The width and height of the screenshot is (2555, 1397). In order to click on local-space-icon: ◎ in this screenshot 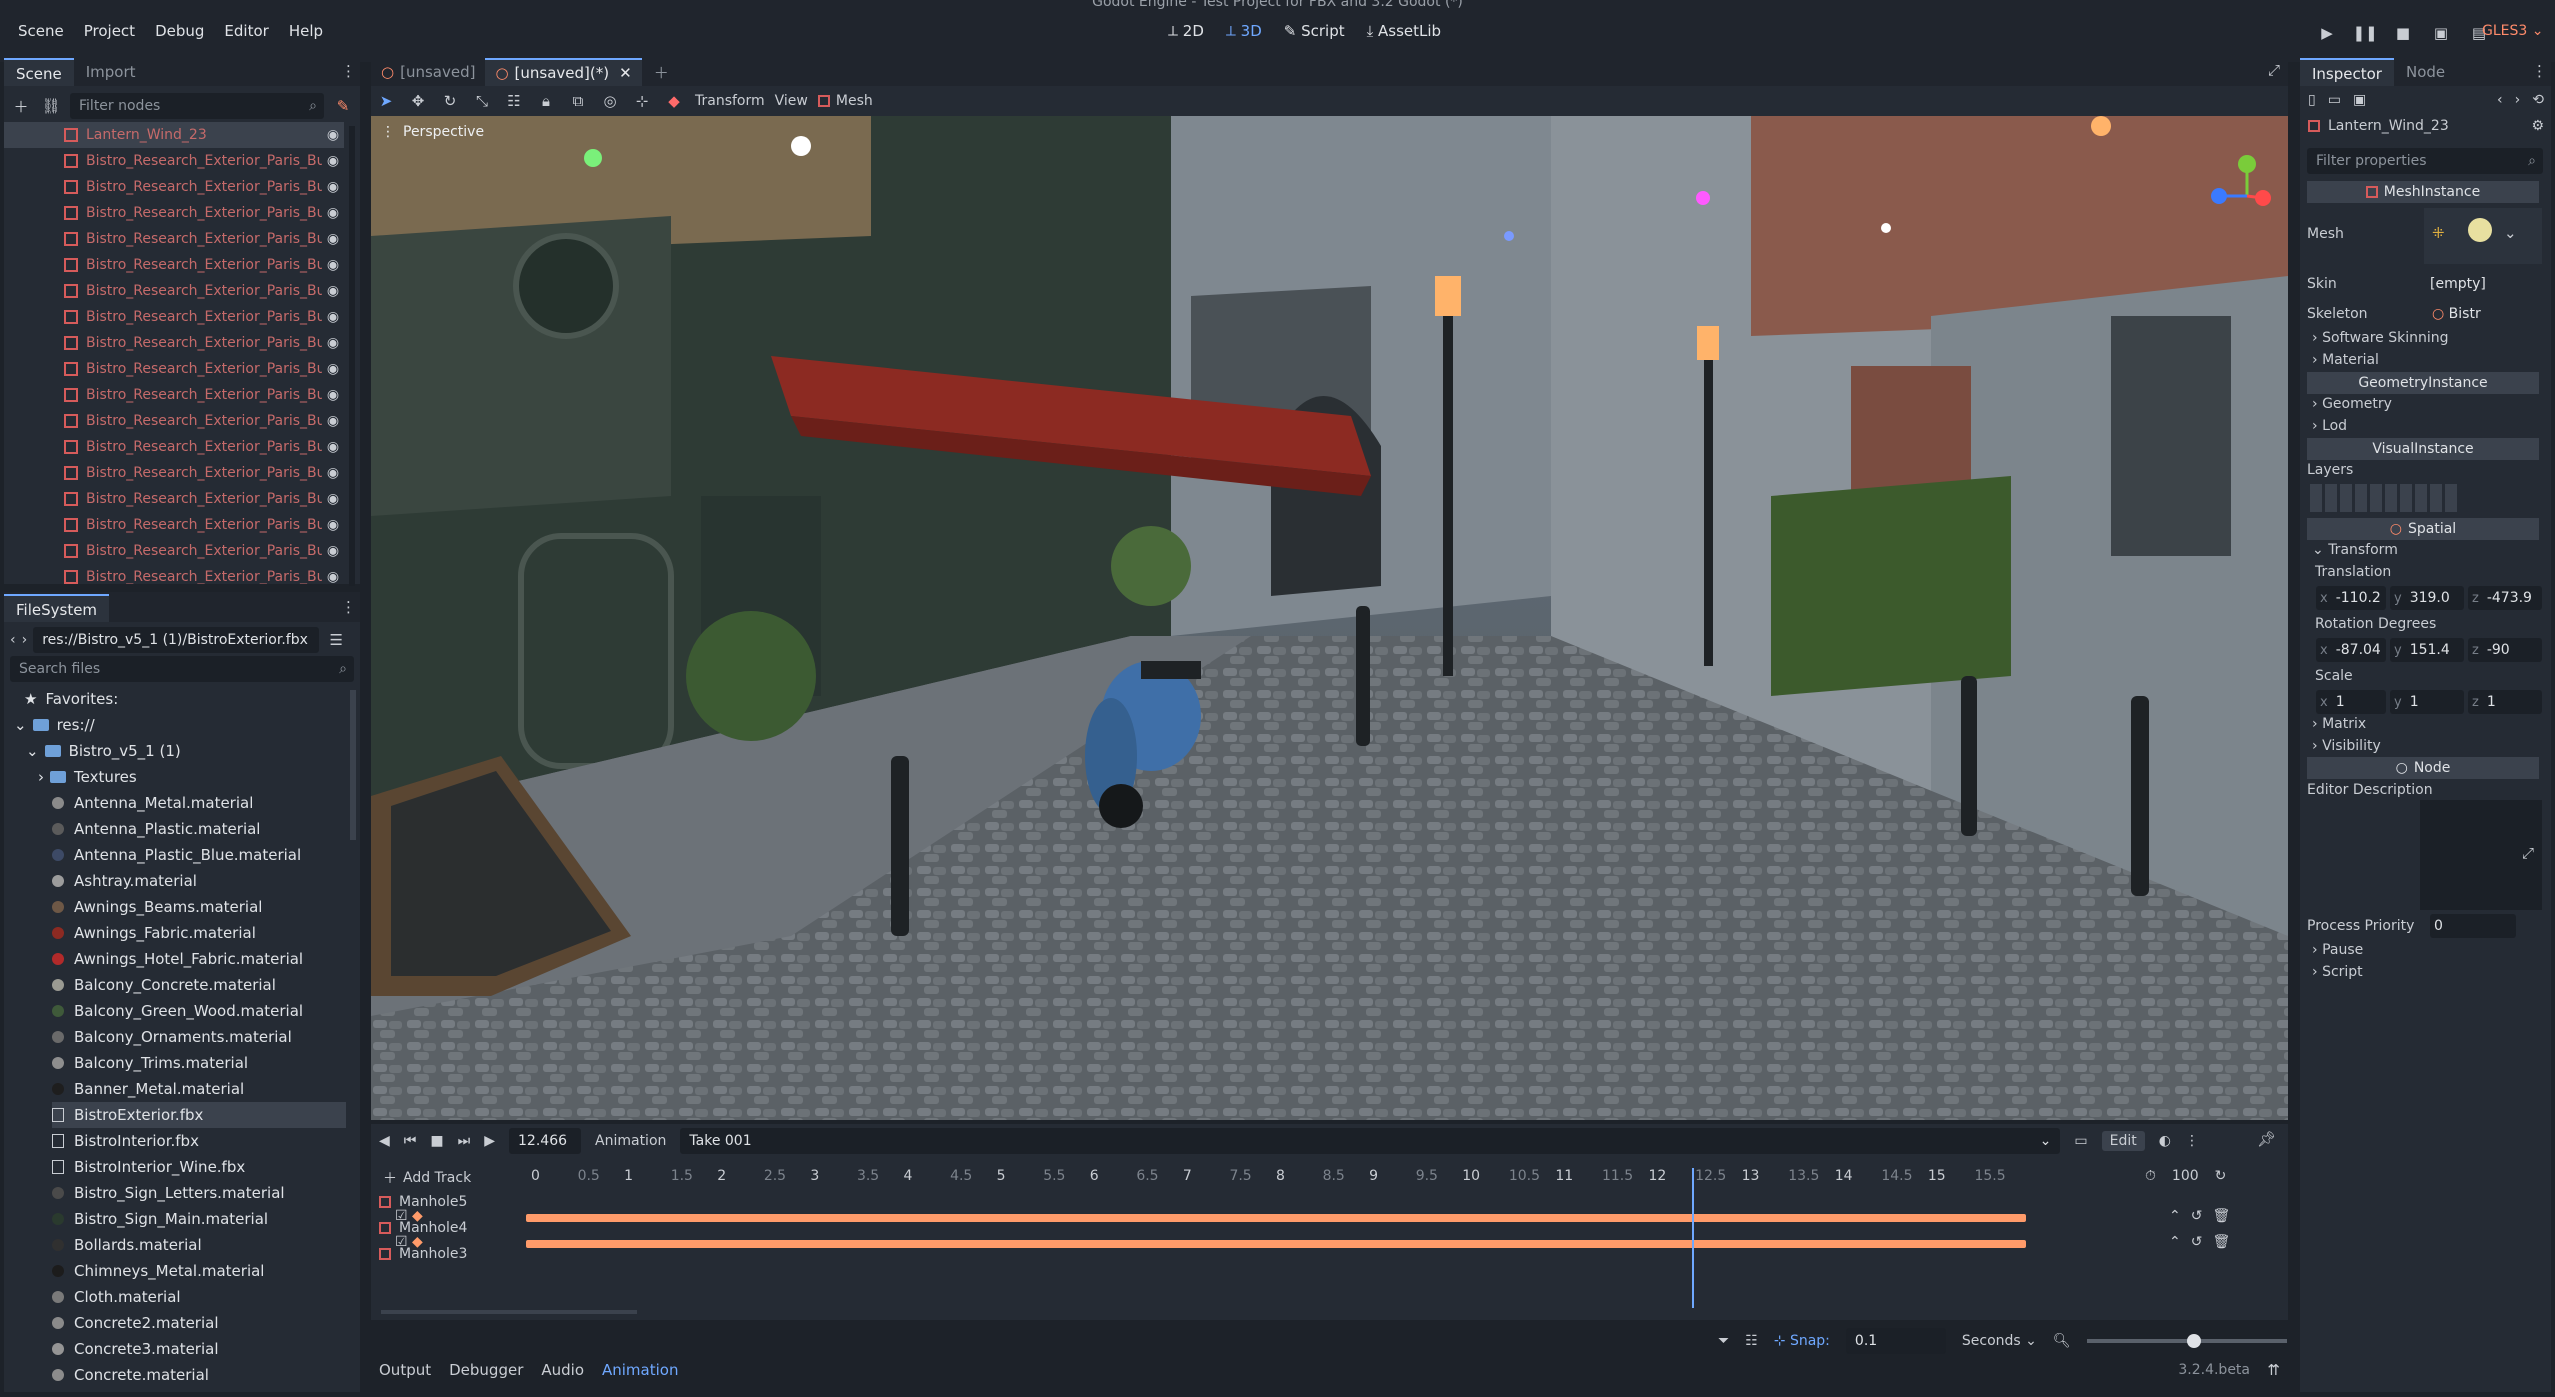, I will do `click(610, 101)`.